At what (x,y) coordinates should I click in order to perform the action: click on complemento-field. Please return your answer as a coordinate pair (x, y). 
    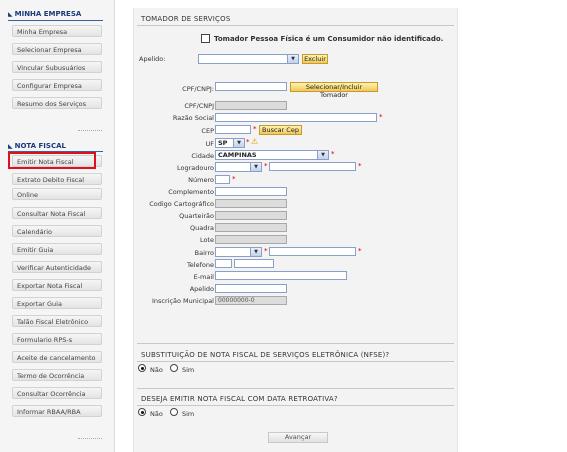
    Looking at the image, I should click on (251, 191).